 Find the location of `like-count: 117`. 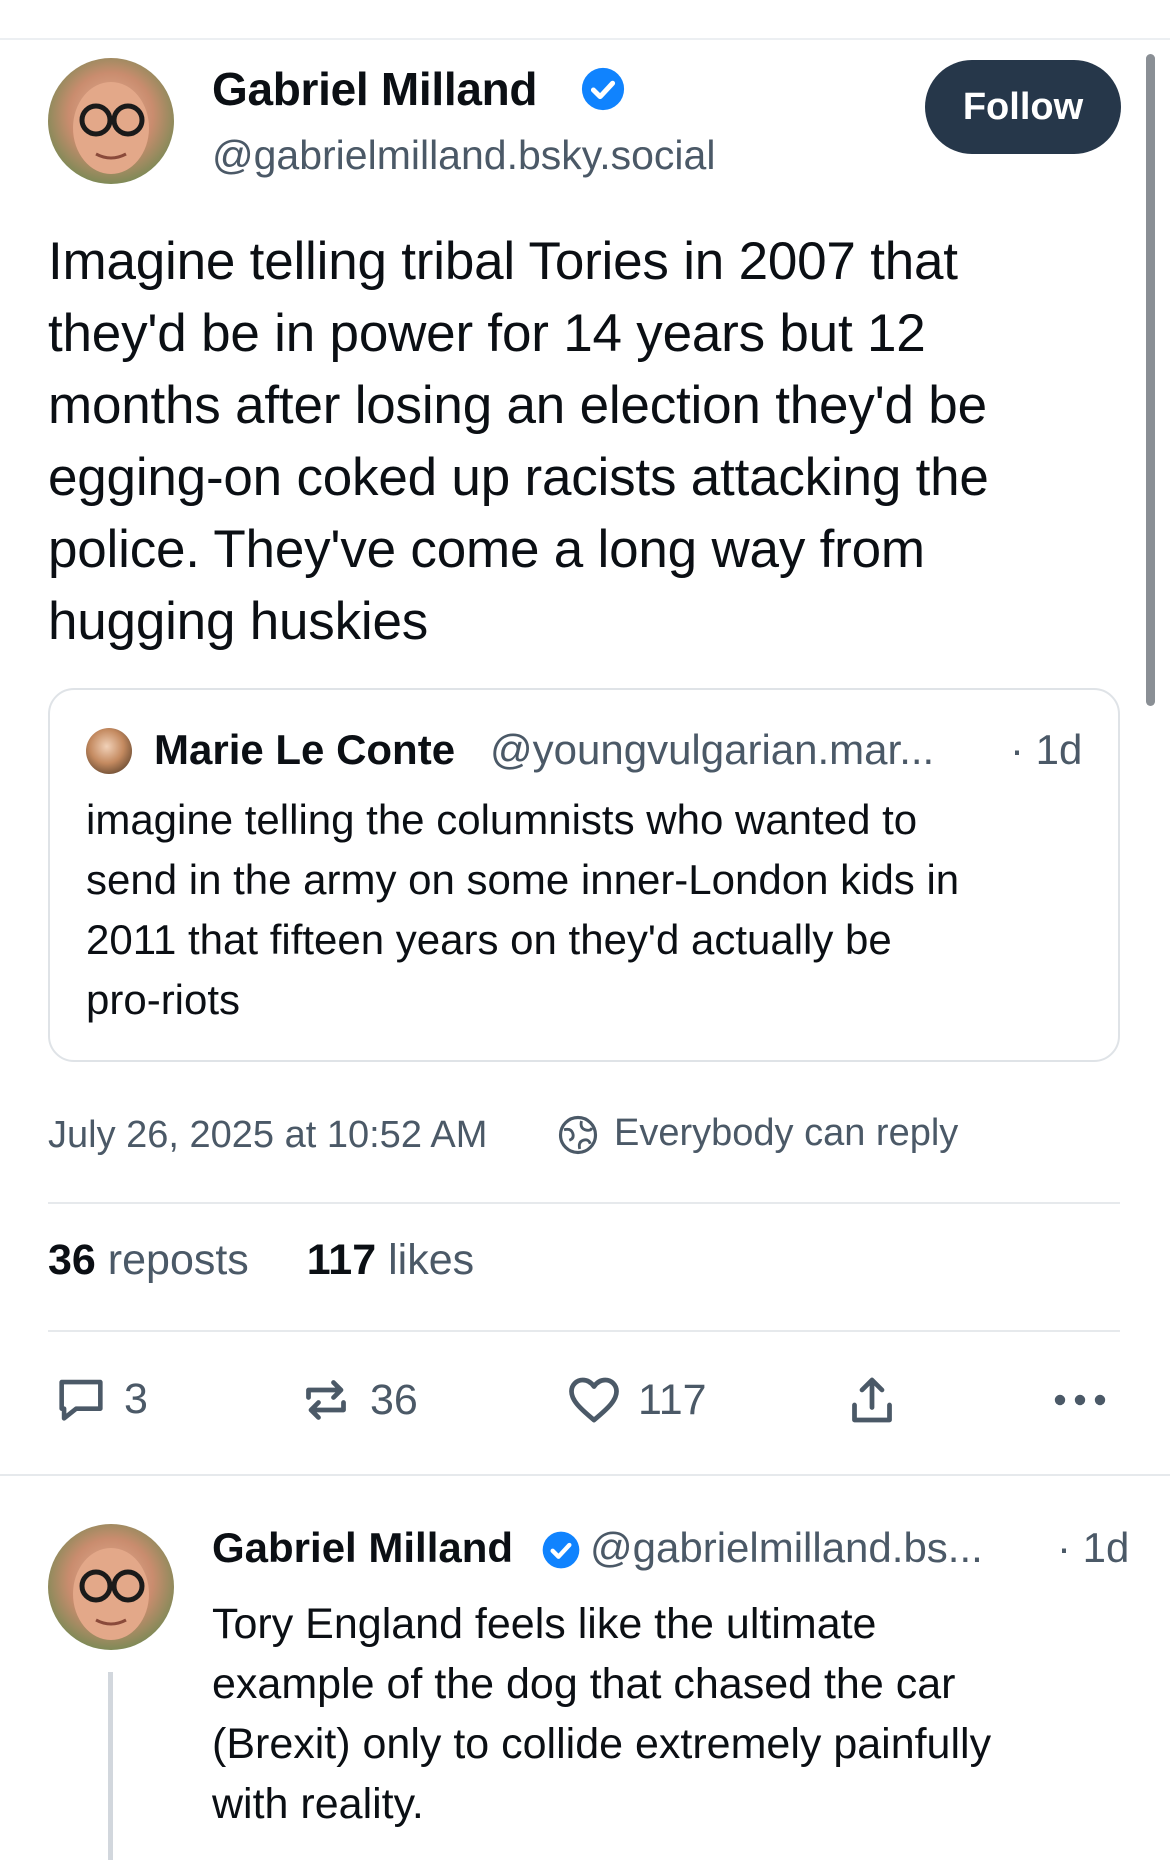

like-count: 117 is located at coordinates (672, 1399).